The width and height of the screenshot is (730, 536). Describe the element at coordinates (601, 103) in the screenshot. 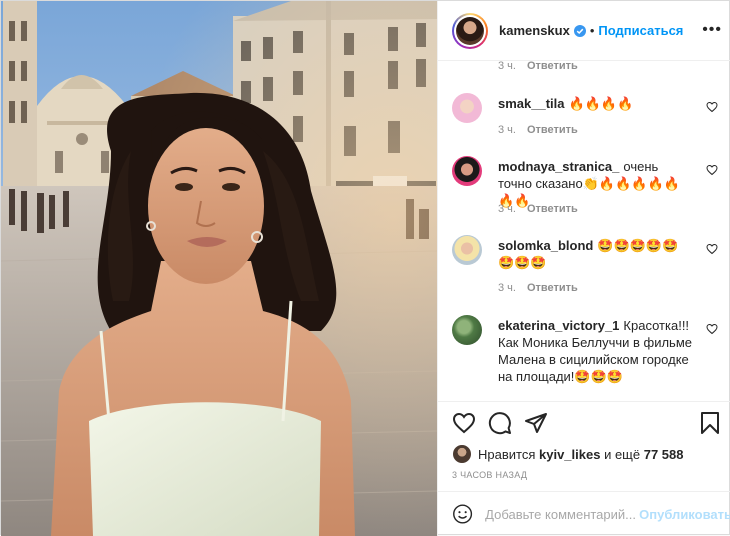

I see `comment-text: 🔥🔥🔥🔥` at that location.